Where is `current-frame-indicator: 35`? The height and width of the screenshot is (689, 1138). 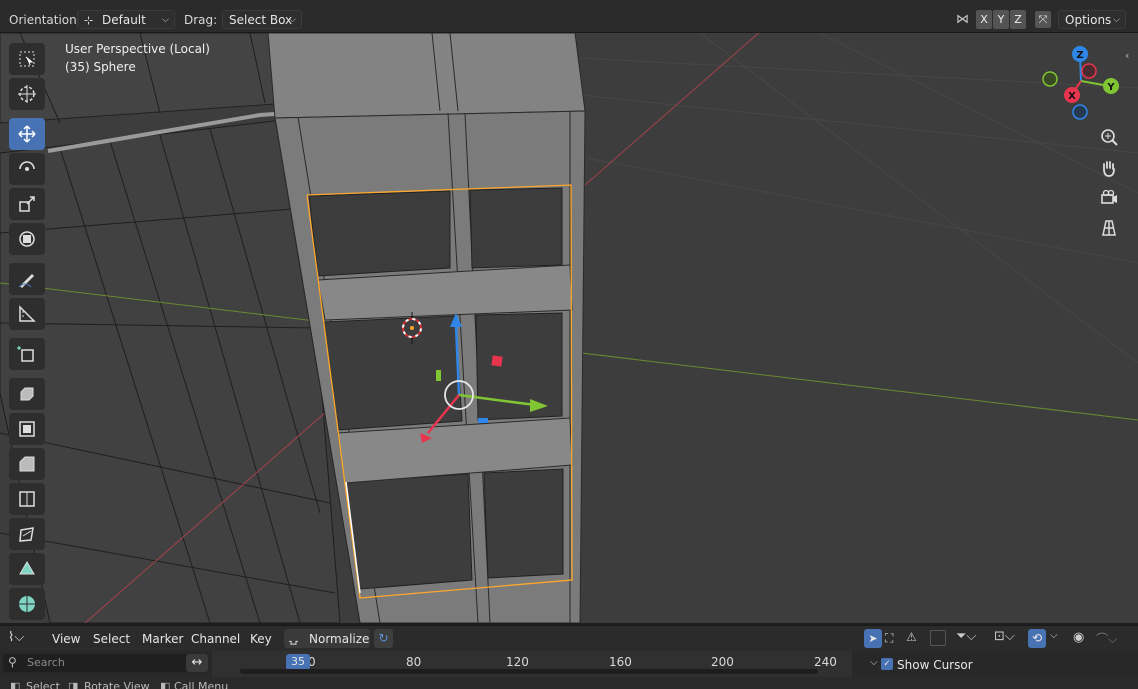
current-frame-indicator: 35 is located at coordinates (298, 662).